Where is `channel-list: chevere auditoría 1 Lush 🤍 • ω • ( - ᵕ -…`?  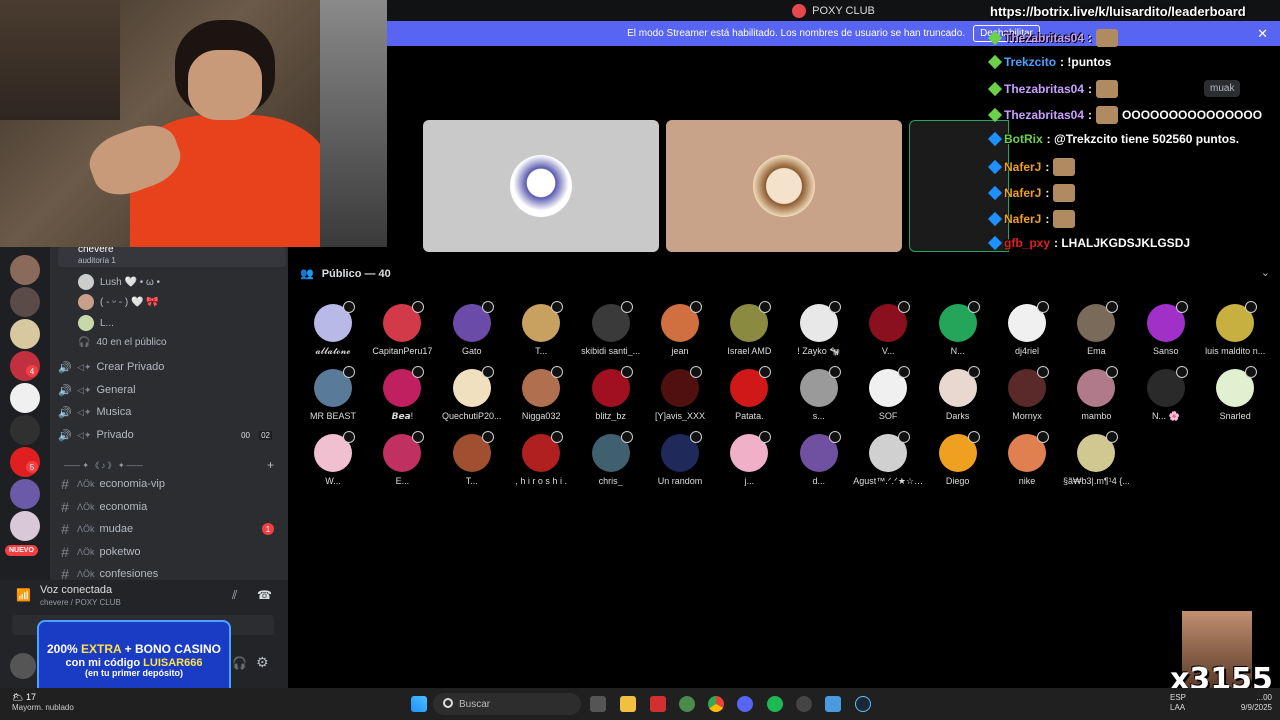
channel-list: chevere auditoría 1 Lush 🤍 • ω • ( - ᵕ -… is located at coordinates (169, 413).